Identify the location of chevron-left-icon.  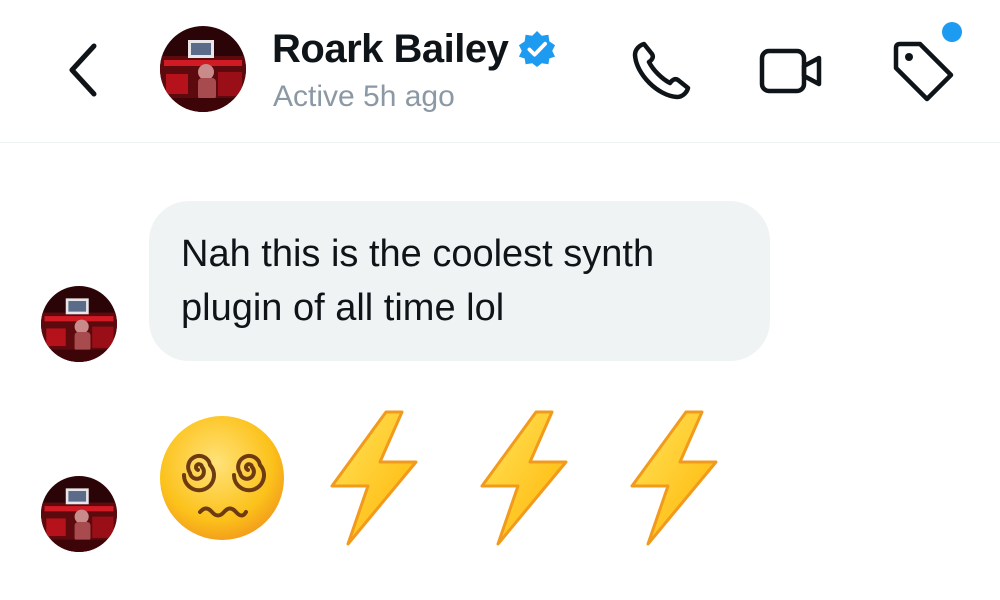
(83, 70).